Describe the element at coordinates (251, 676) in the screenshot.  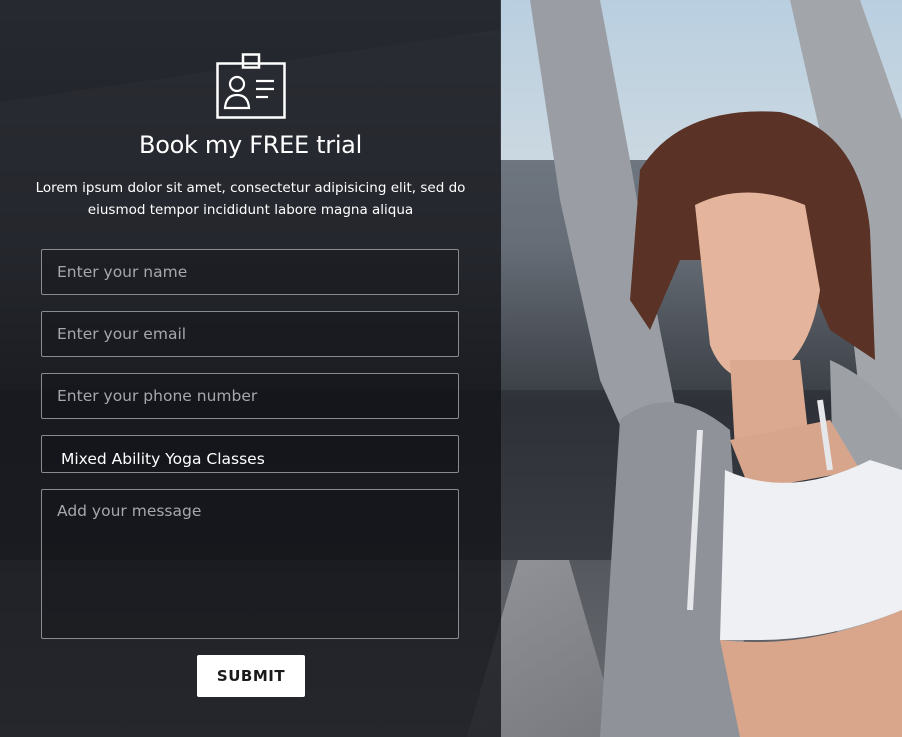
I see `submit-button: SUBMIT` at that location.